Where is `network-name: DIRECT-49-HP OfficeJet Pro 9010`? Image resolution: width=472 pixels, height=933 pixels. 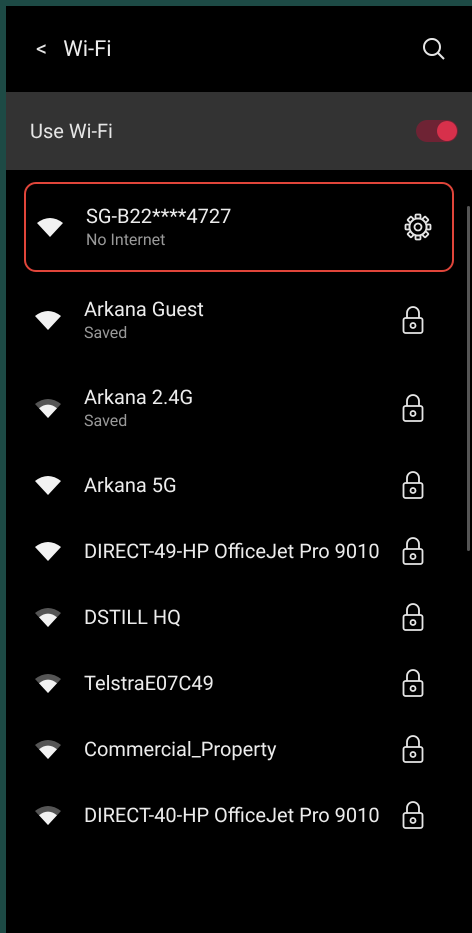 network-name: DIRECT-49-HP OfficeJet Pro 9010 is located at coordinates (232, 551).